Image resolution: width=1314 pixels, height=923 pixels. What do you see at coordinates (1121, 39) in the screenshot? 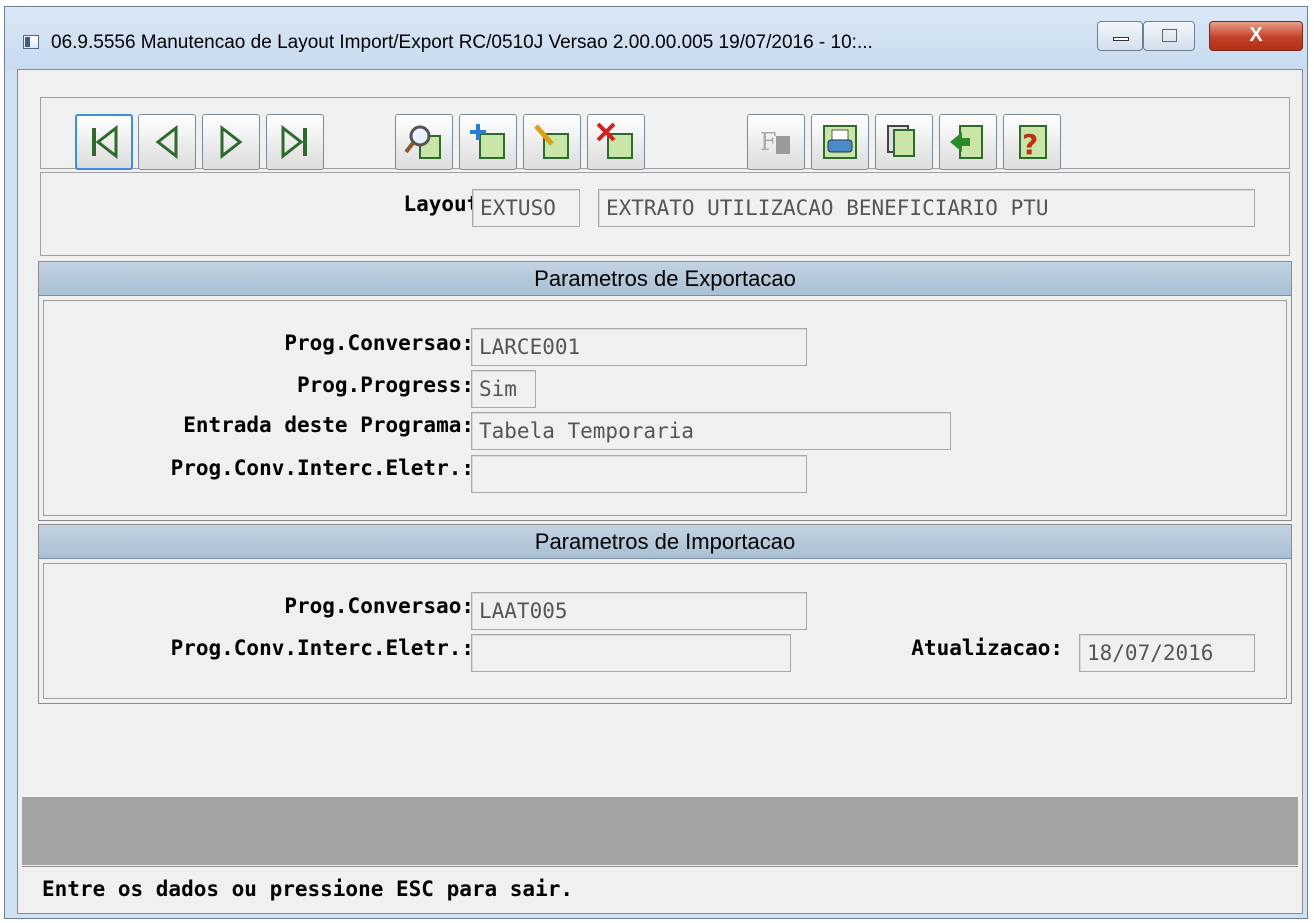
I see `minimize-icon` at bounding box center [1121, 39].